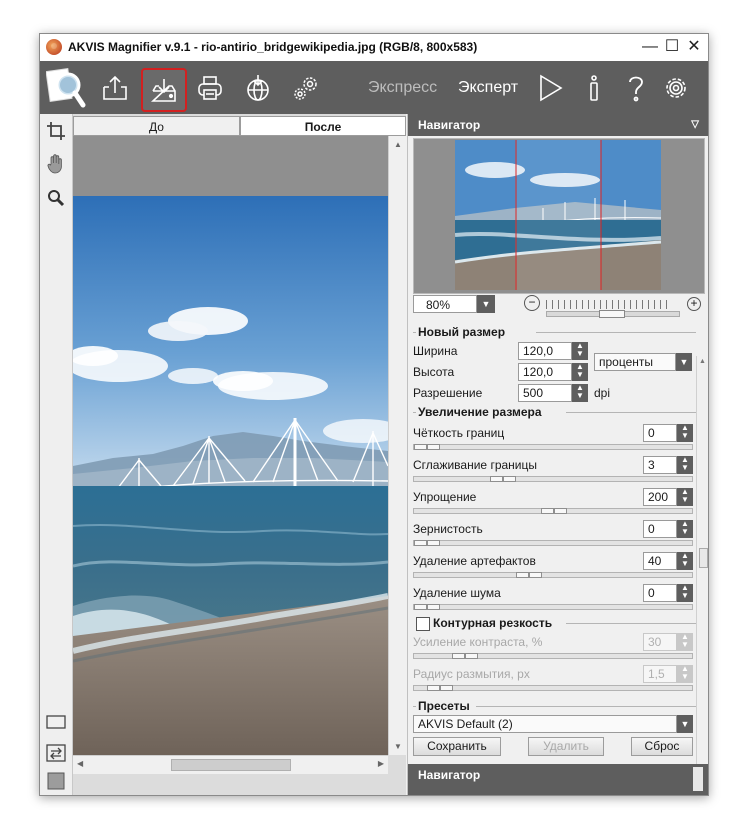 This screenshot has height=832, width=746. Describe the element at coordinates (636, 88) in the screenshot. I see `help-icon` at that location.